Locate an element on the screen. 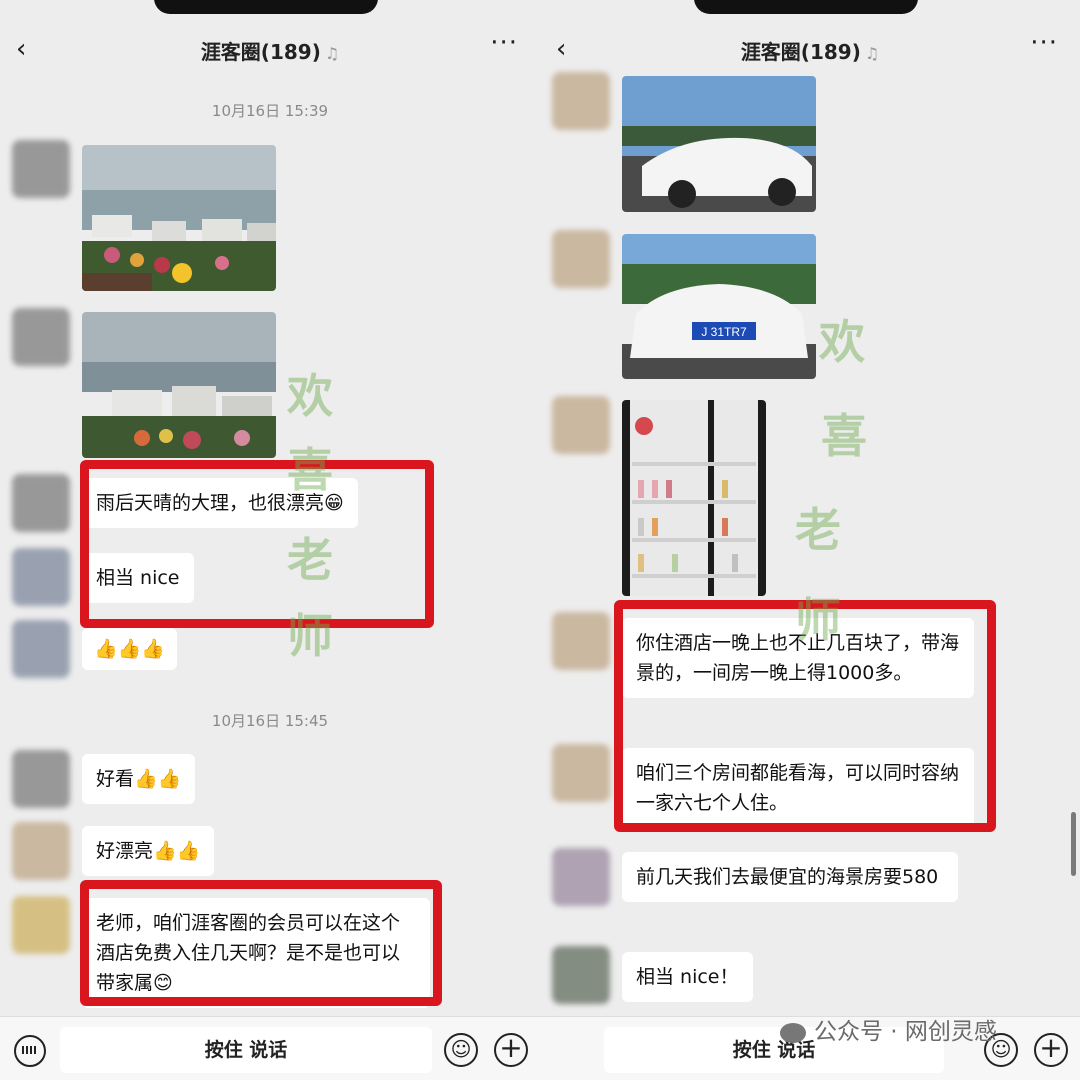 This screenshot has width=1080, height=1080. message-bubble: 前几天我们去最便宜的海景房要580 is located at coordinates (790, 877).